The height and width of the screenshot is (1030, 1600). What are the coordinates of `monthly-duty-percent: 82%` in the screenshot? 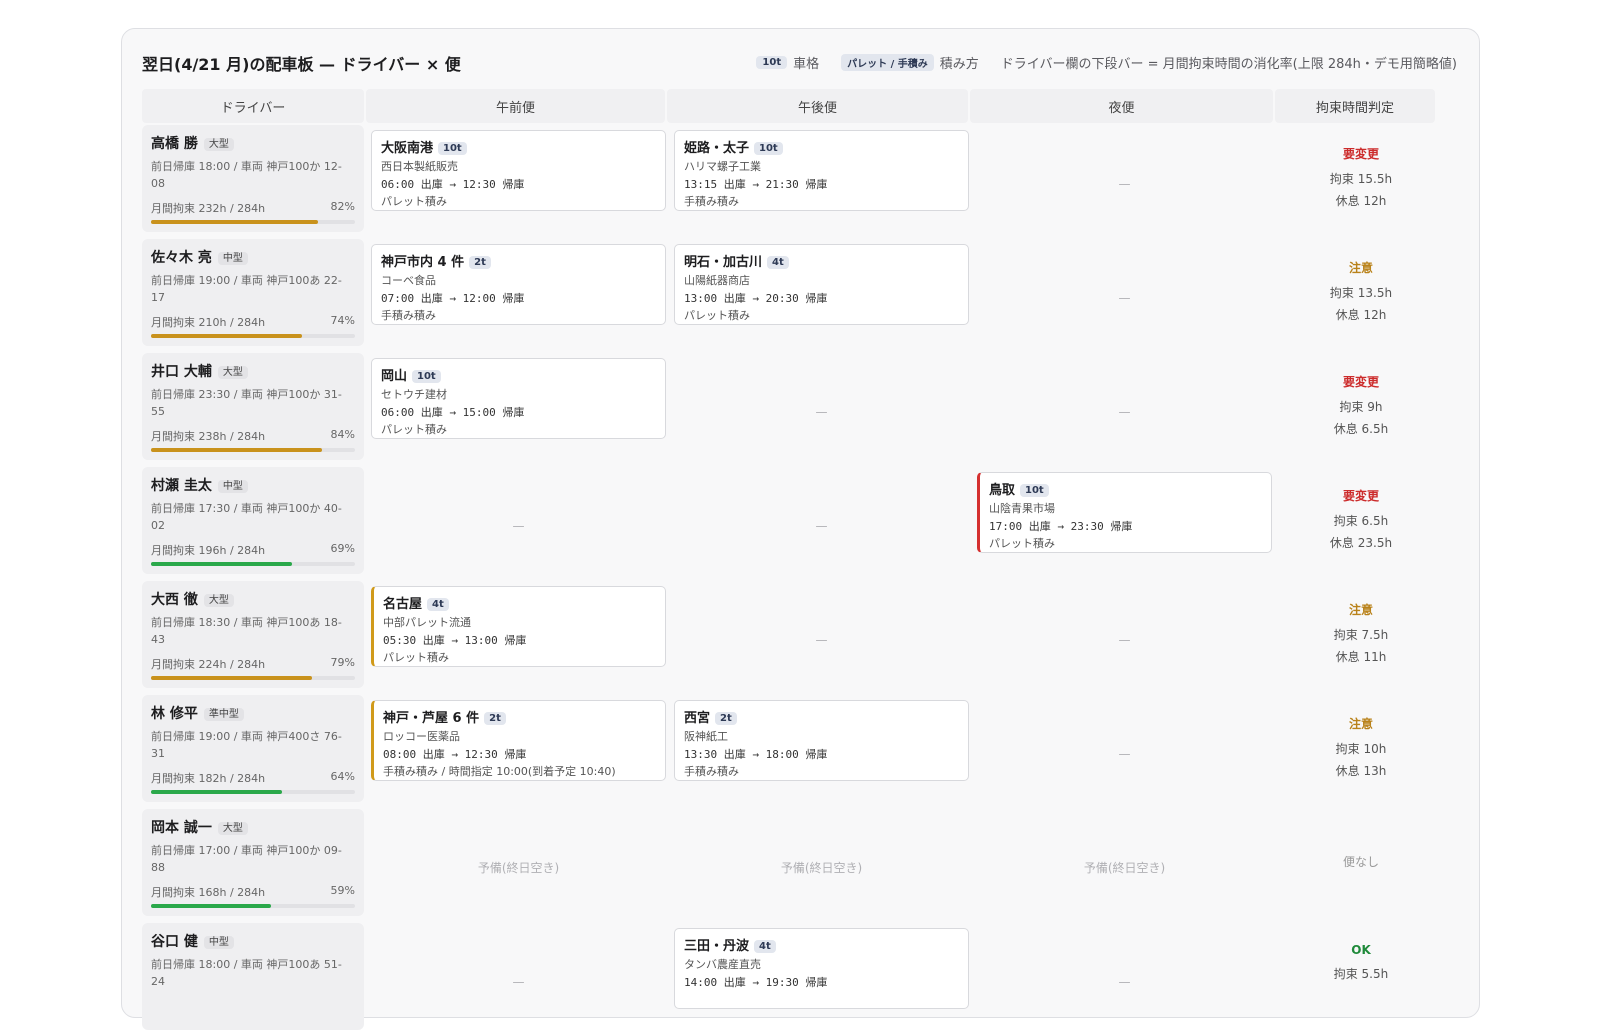 It's located at (342, 206).